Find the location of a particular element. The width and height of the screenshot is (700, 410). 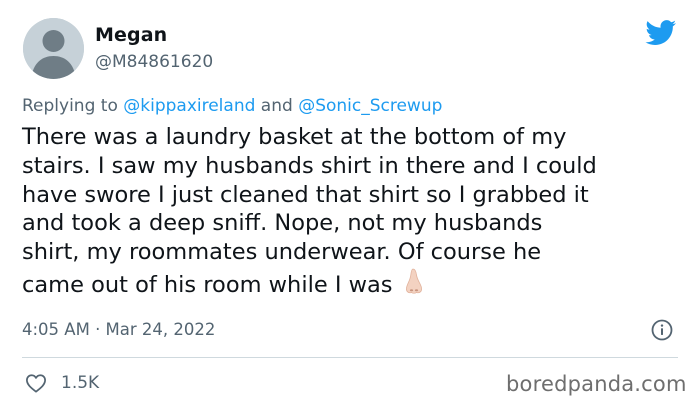

avatar-placeholder-icon is located at coordinates (53, 48).